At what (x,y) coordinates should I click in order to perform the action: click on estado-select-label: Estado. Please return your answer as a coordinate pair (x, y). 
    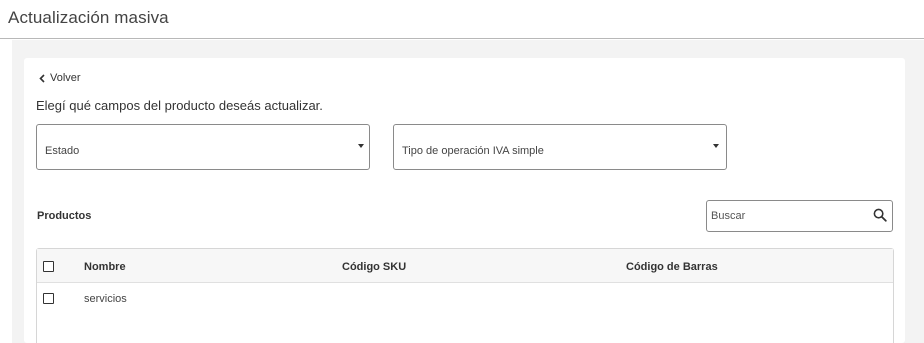
    Looking at the image, I should click on (62, 151).